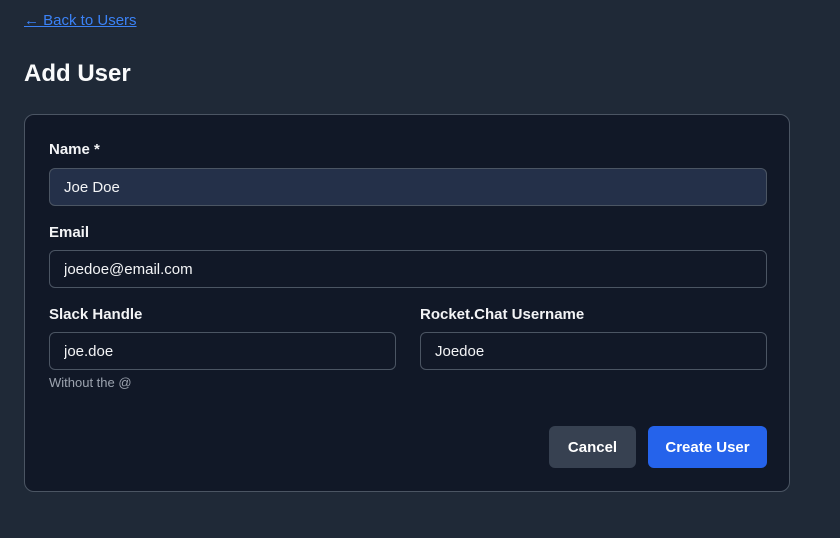 The image size is (840, 538). What do you see at coordinates (77, 73) in the screenshot?
I see `page-title: Add User` at bounding box center [77, 73].